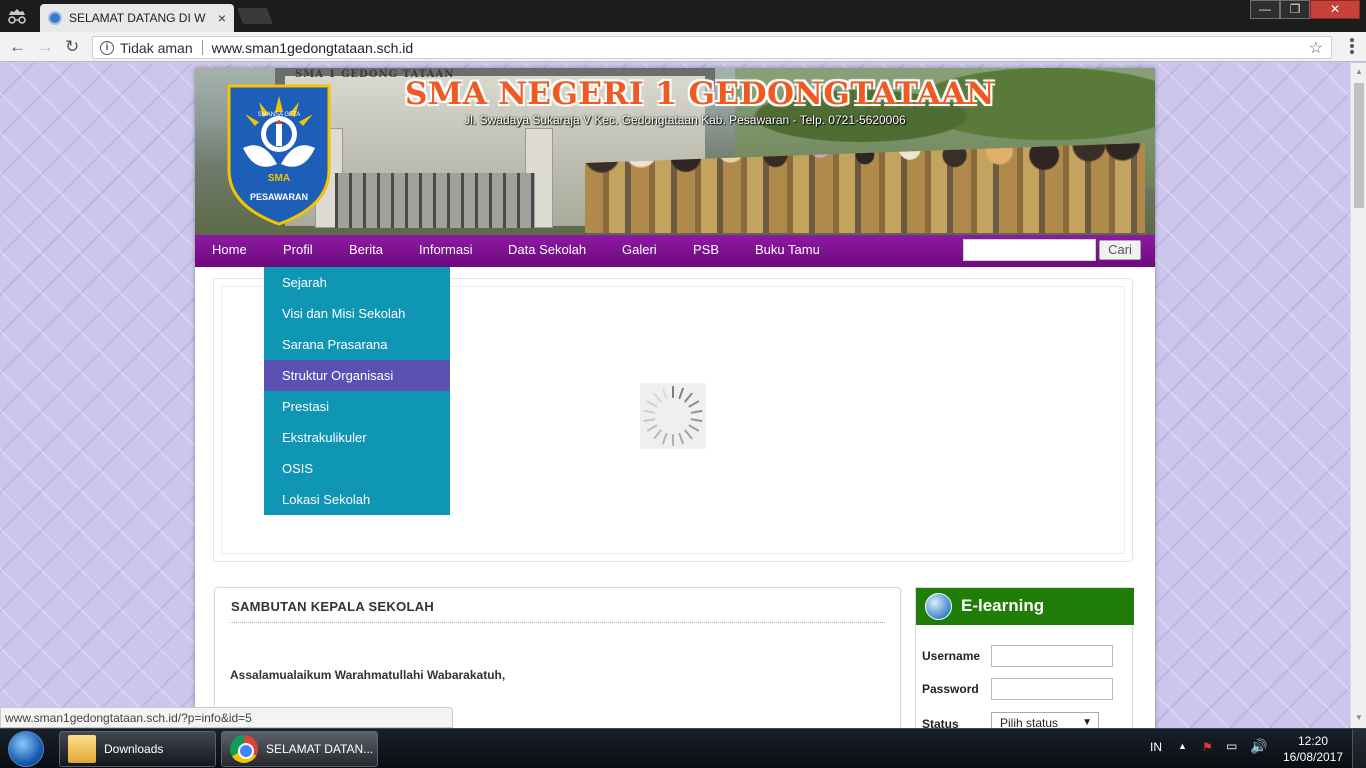 This screenshot has width=1366, height=768. What do you see at coordinates (940, 722) in the screenshot?
I see `status-label: Status` at bounding box center [940, 722].